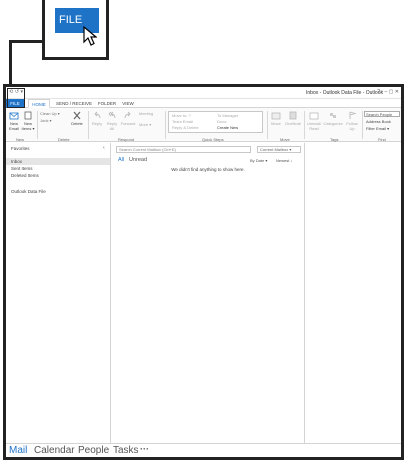 This screenshot has width=406, height=461. Describe the element at coordinates (28, 115) in the screenshot. I see `new-items-icon` at that location.